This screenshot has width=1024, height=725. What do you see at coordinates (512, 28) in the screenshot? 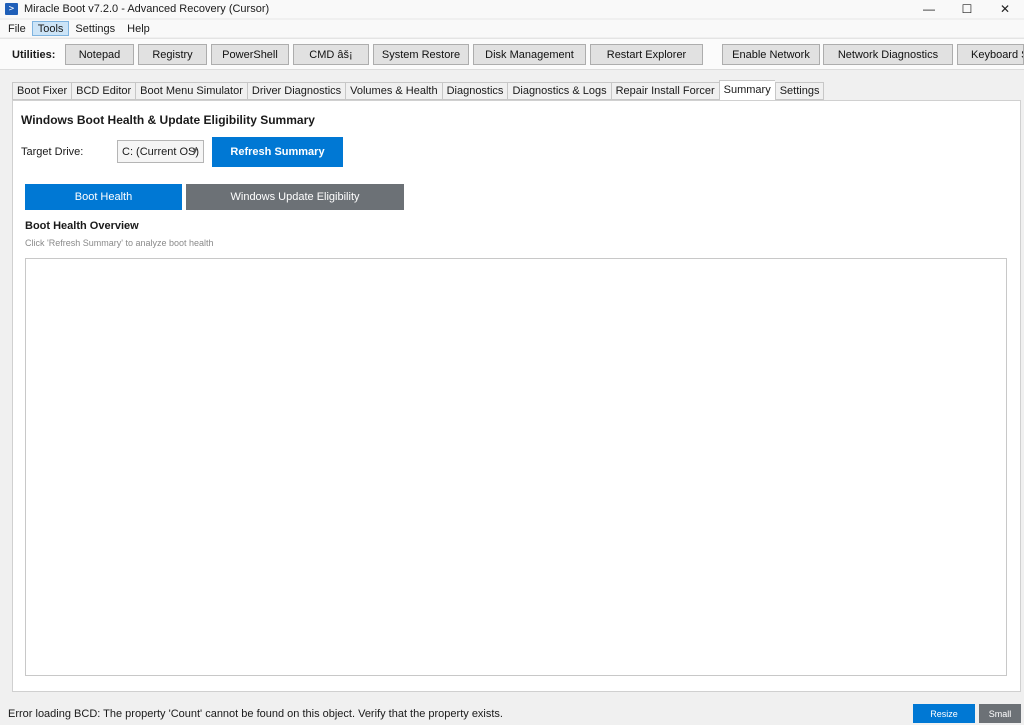
I see `menu-bar: File Tools Settings Help` at bounding box center [512, 28].